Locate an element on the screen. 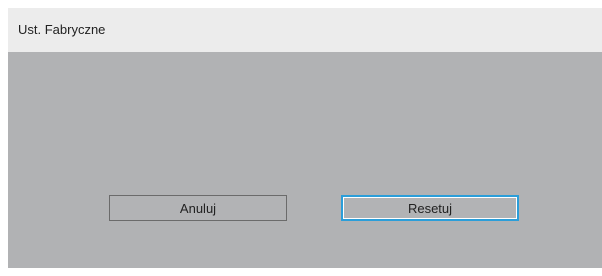 Image resolution: width=602 pixels, height=276 pixels. reset-button-label: Resetuj is located at coordinates (430, 208).